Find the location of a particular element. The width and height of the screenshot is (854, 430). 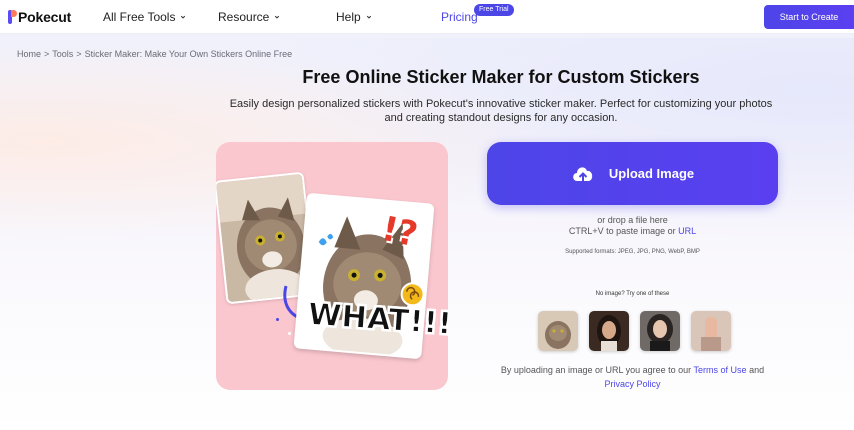

logo-text: Pokecut is located at coordinates (45, 17).